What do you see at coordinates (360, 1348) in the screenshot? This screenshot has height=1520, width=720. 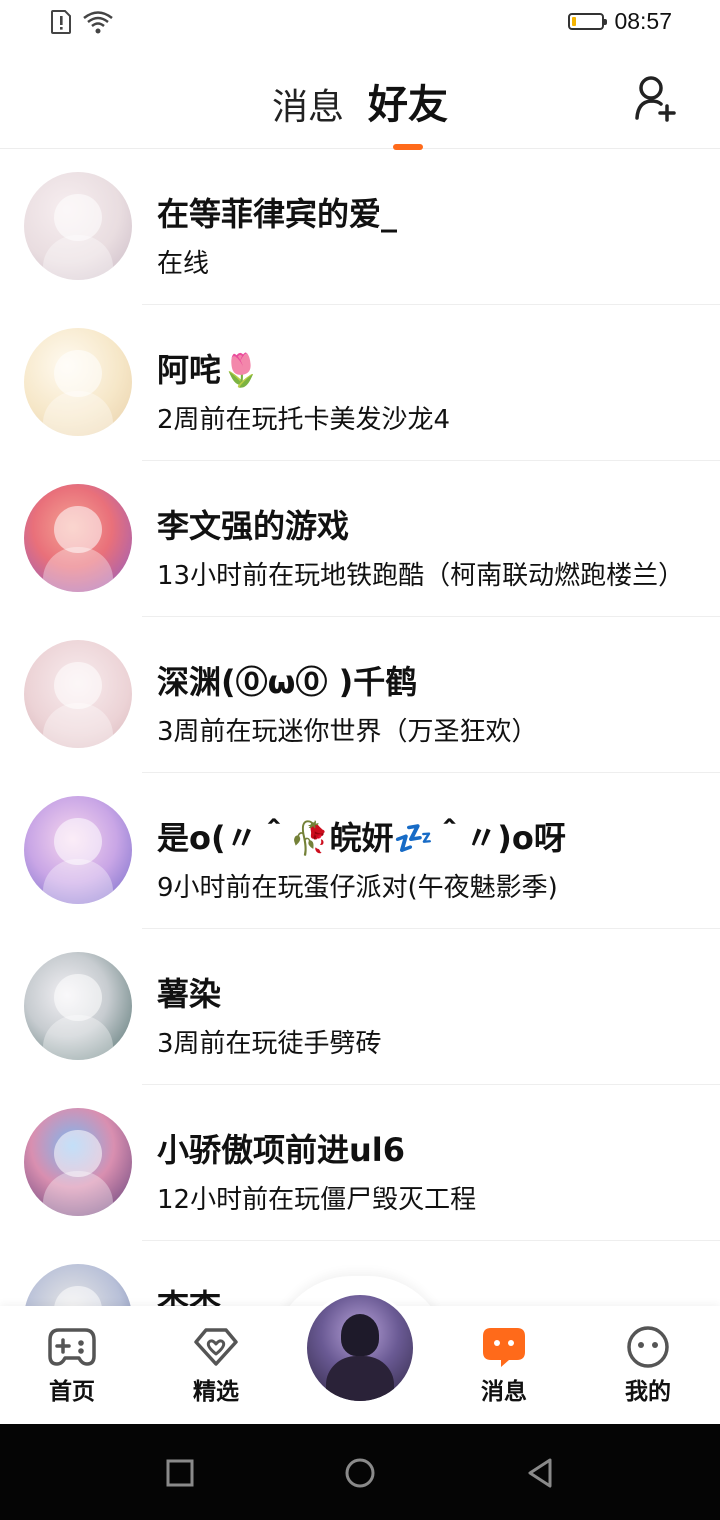 I see `center-avatar-button` at bounding box center [360, 1348].